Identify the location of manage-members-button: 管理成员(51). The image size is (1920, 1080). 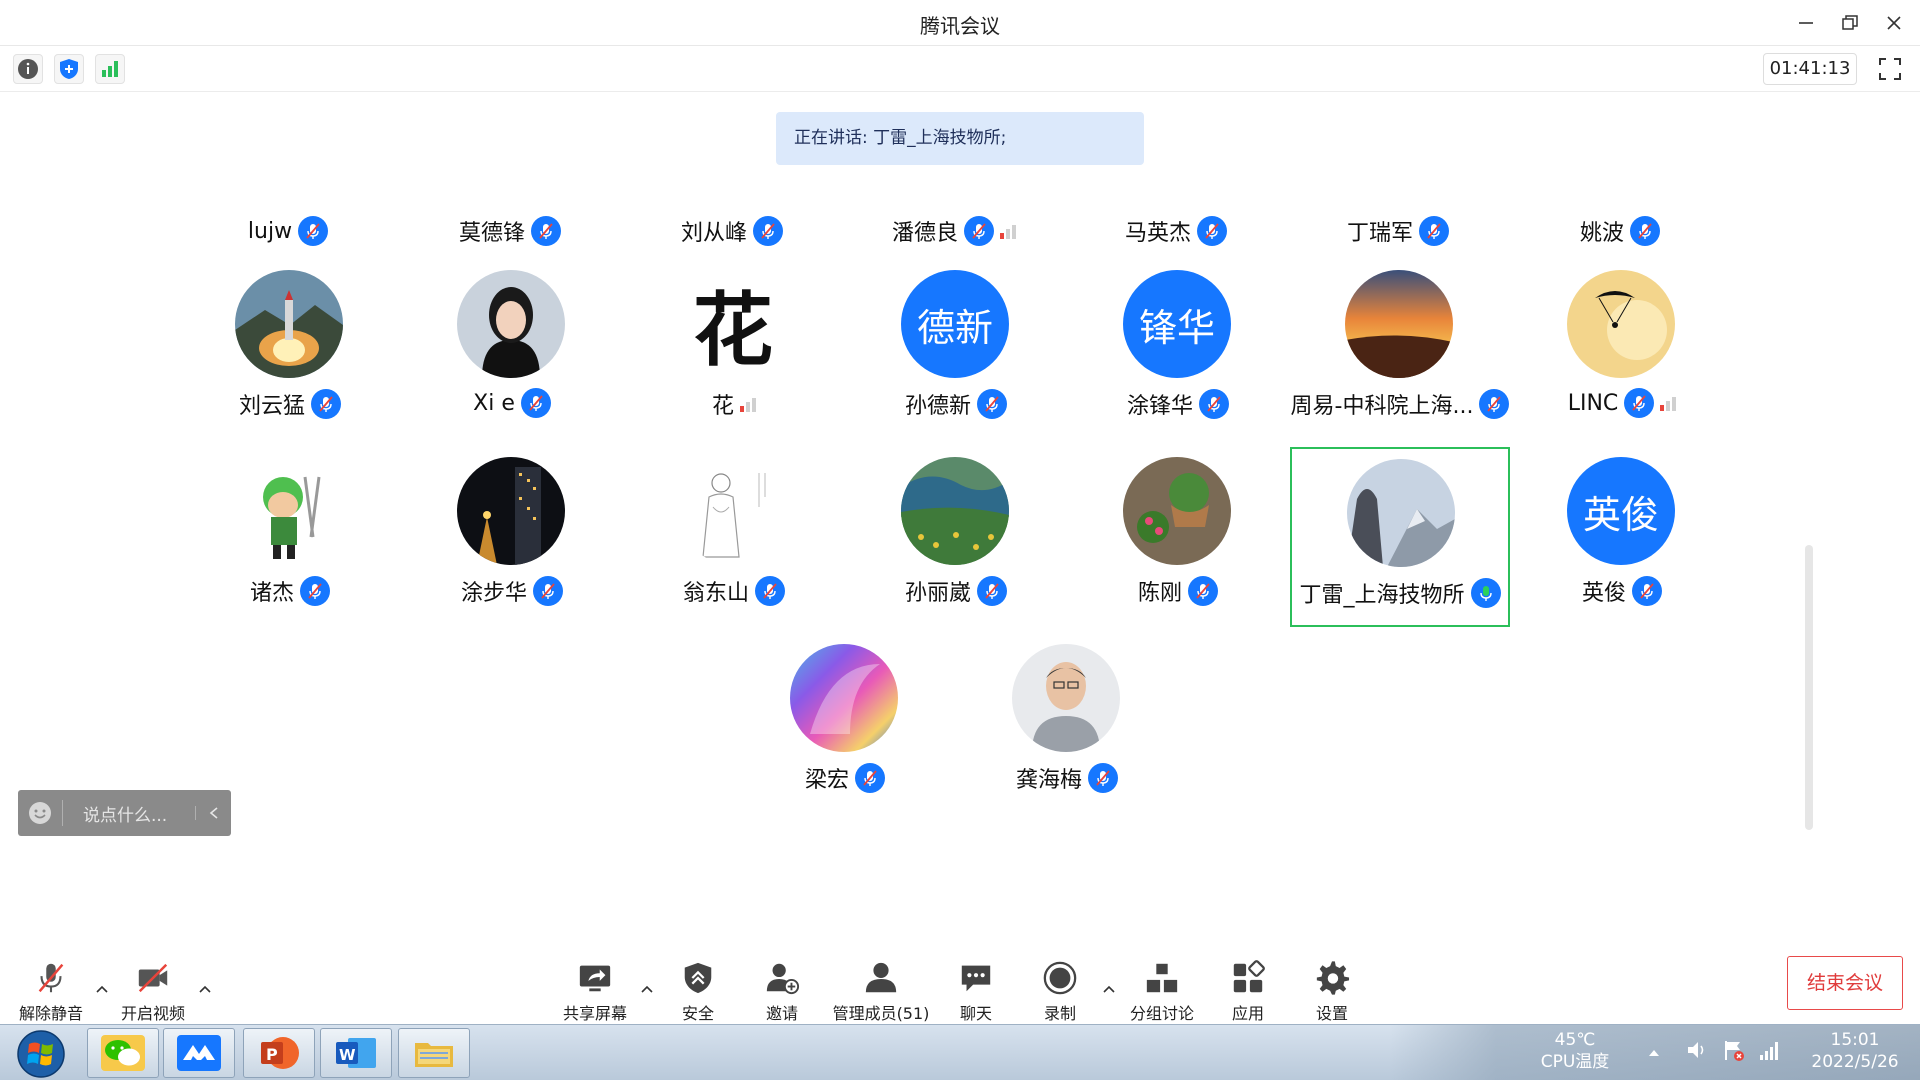
(881, 986).